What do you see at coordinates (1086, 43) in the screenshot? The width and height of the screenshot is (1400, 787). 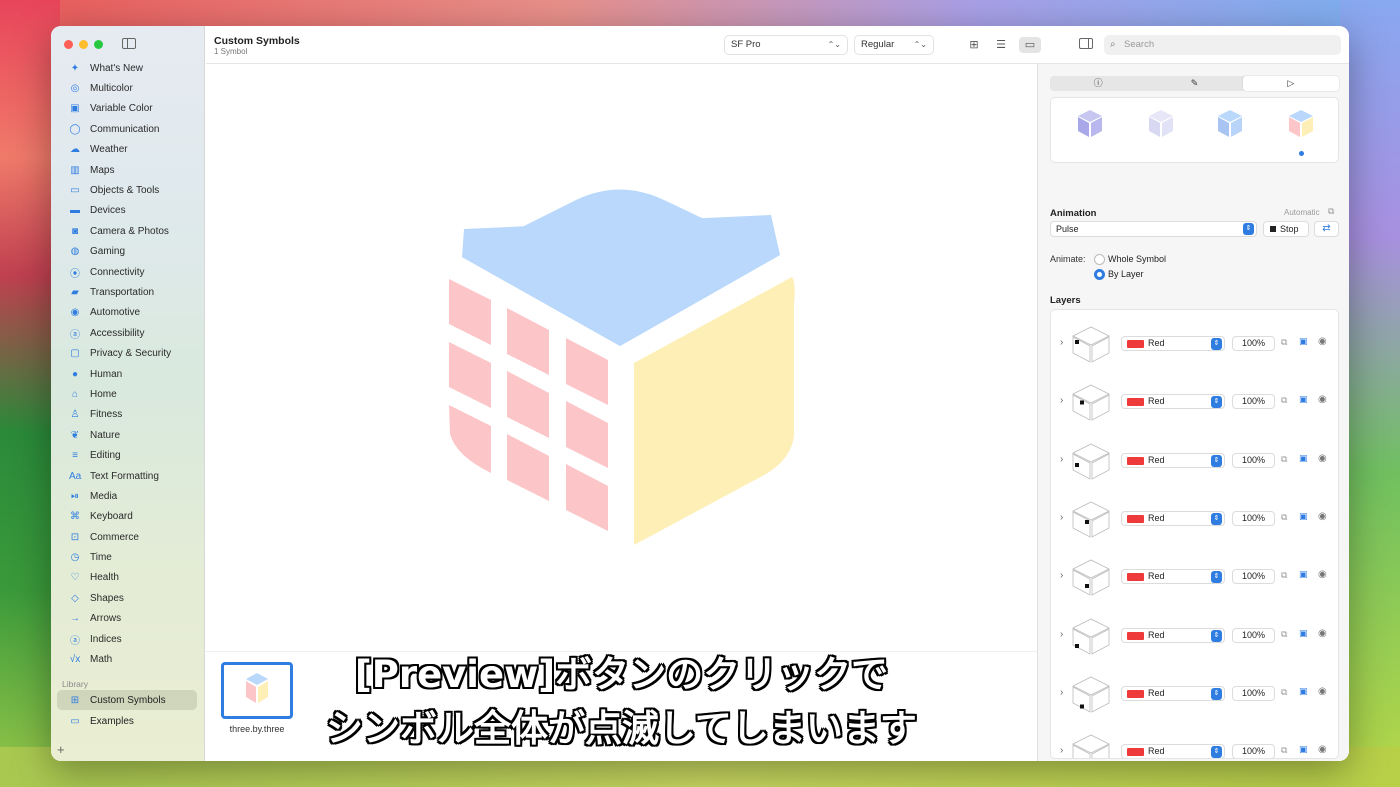 I see `inspector-toggle-icon` at bounding box center [1086, 43].